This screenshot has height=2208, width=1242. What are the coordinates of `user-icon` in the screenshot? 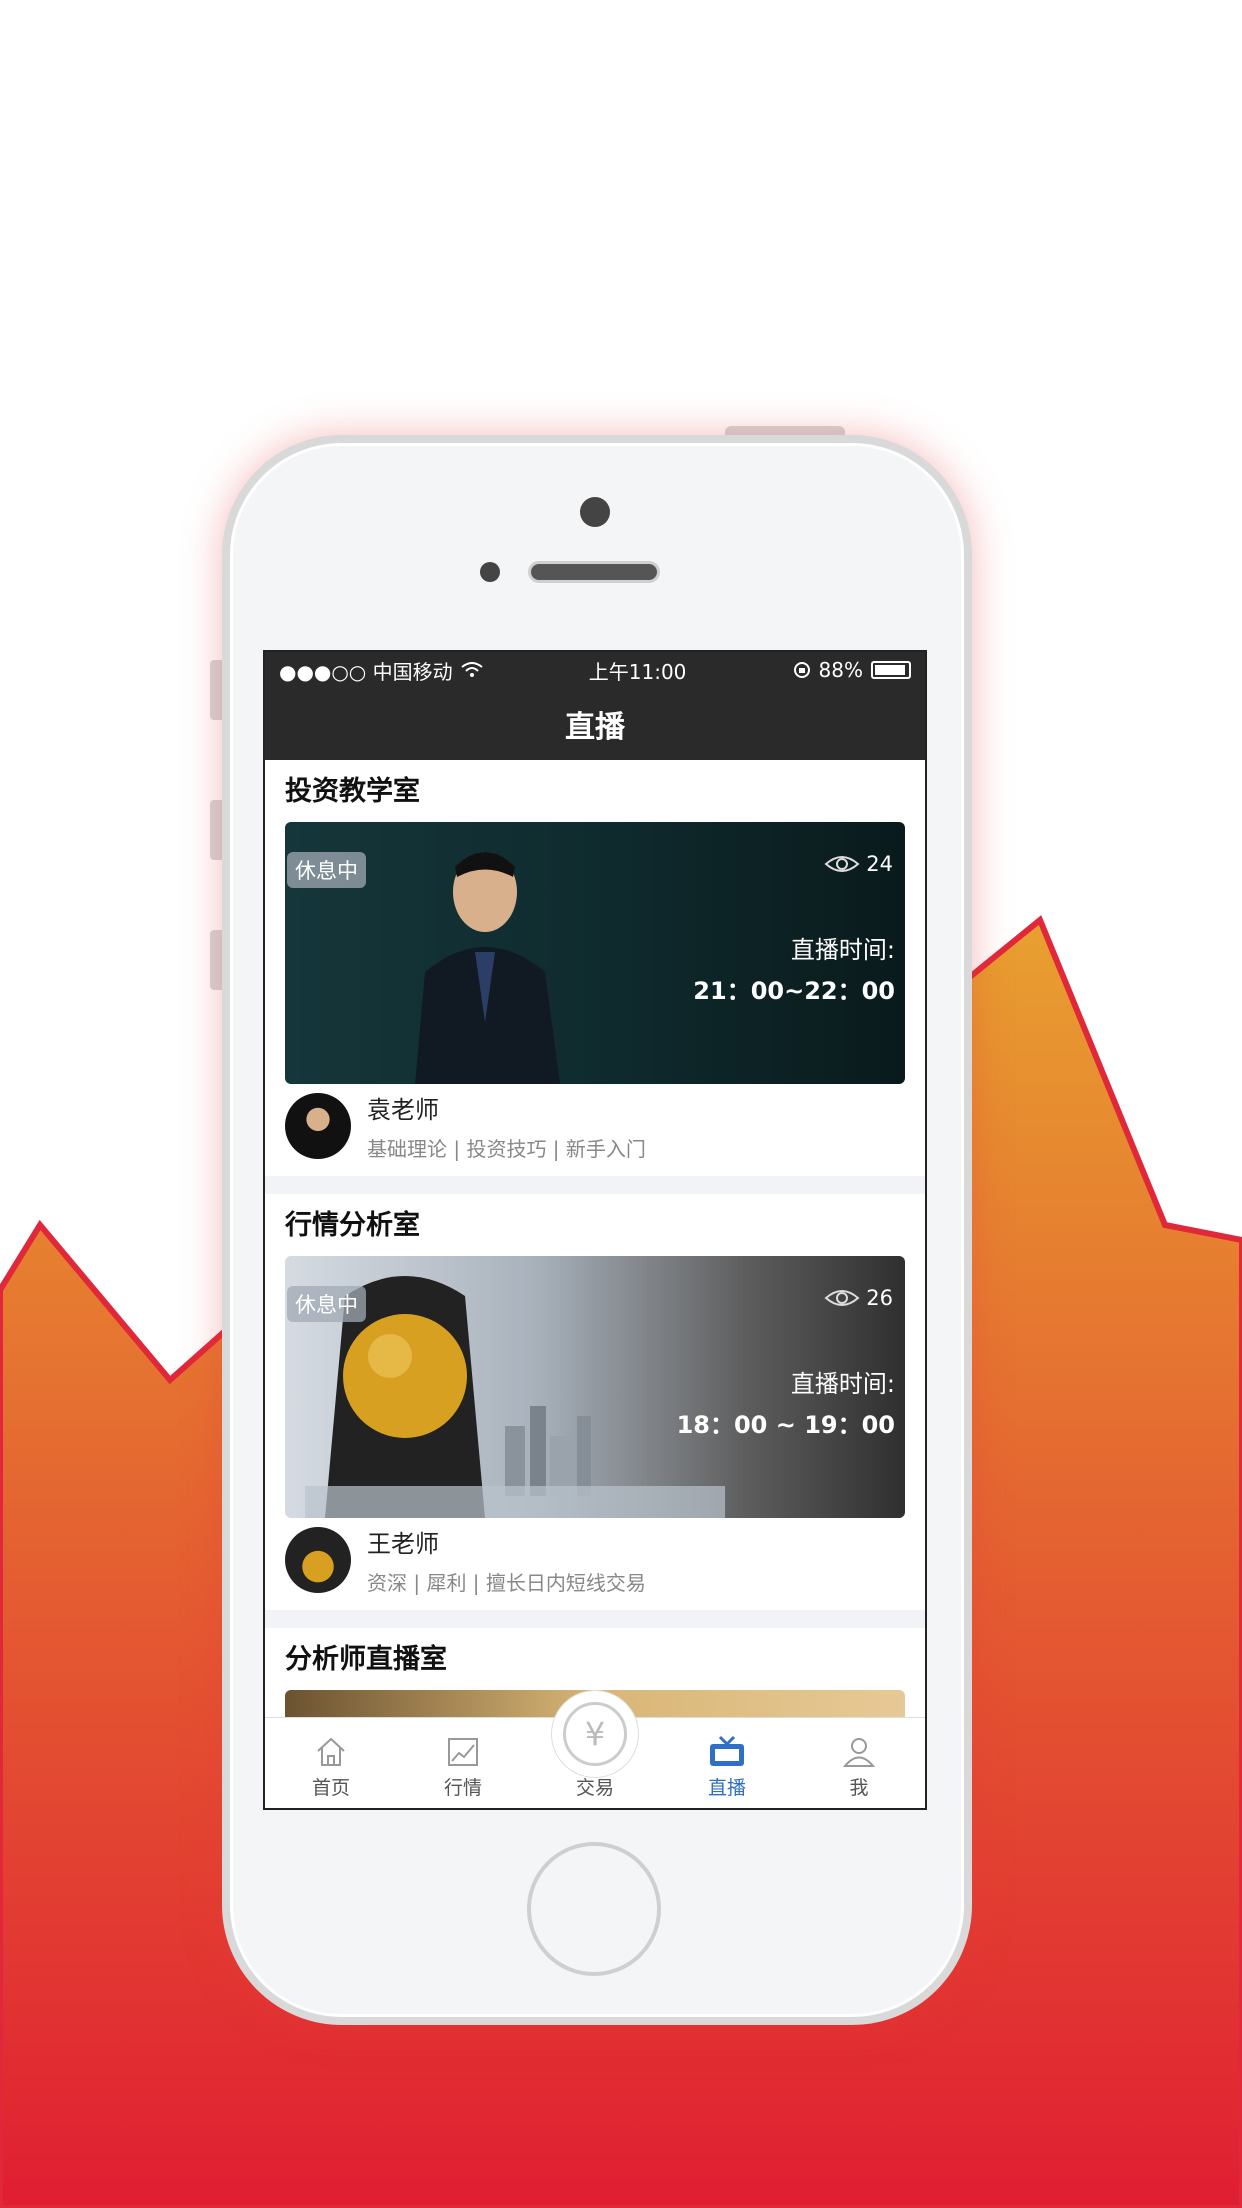 It's located at (859, 1752).